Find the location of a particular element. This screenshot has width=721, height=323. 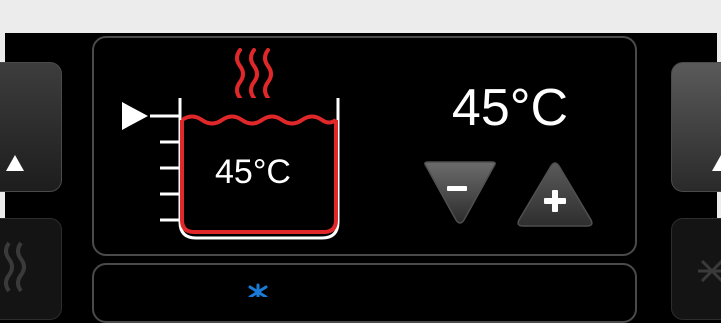

decrease-button is located at coordinates (460, 193).